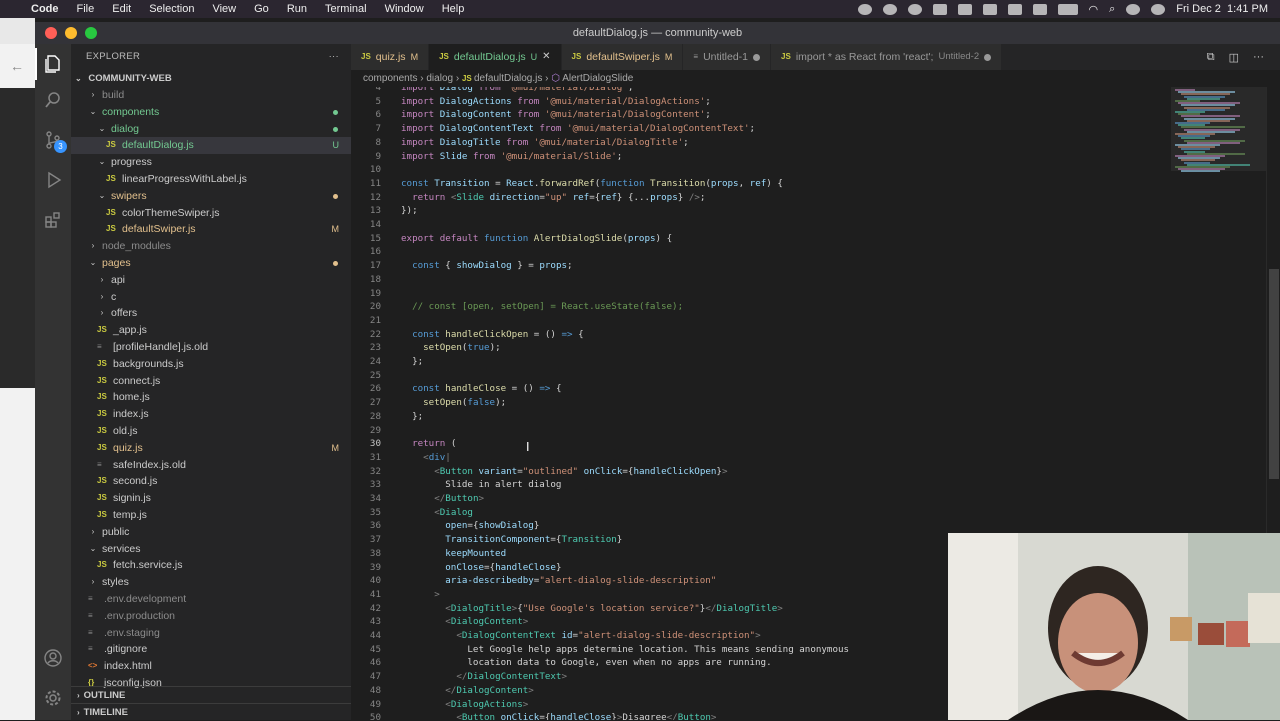  What do you see at coordinates (1094, 9) in the screenshot?
I see `wifi-icon: ◠` at bounding box center [1094, 9].